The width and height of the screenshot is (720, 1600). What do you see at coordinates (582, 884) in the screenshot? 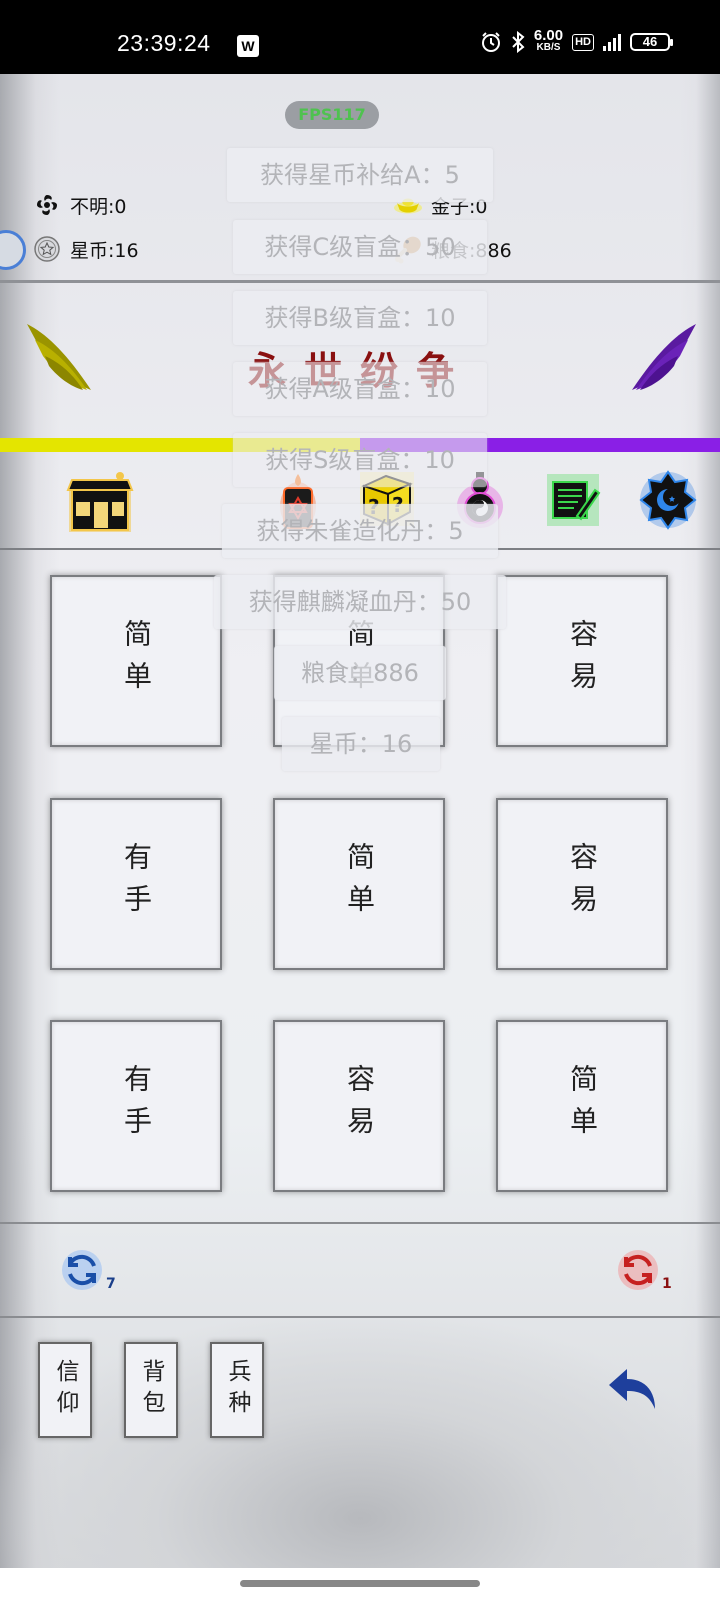
I see `grid-cell-6: 容易` at bounding box center [582, 884].